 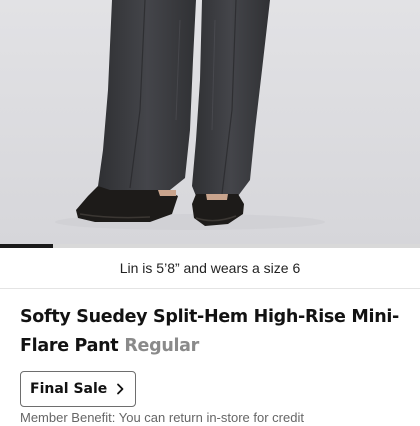 I want to click on model-info-bar: Lin is 5’8” and wears a size 6, so click(x=210, y=268).